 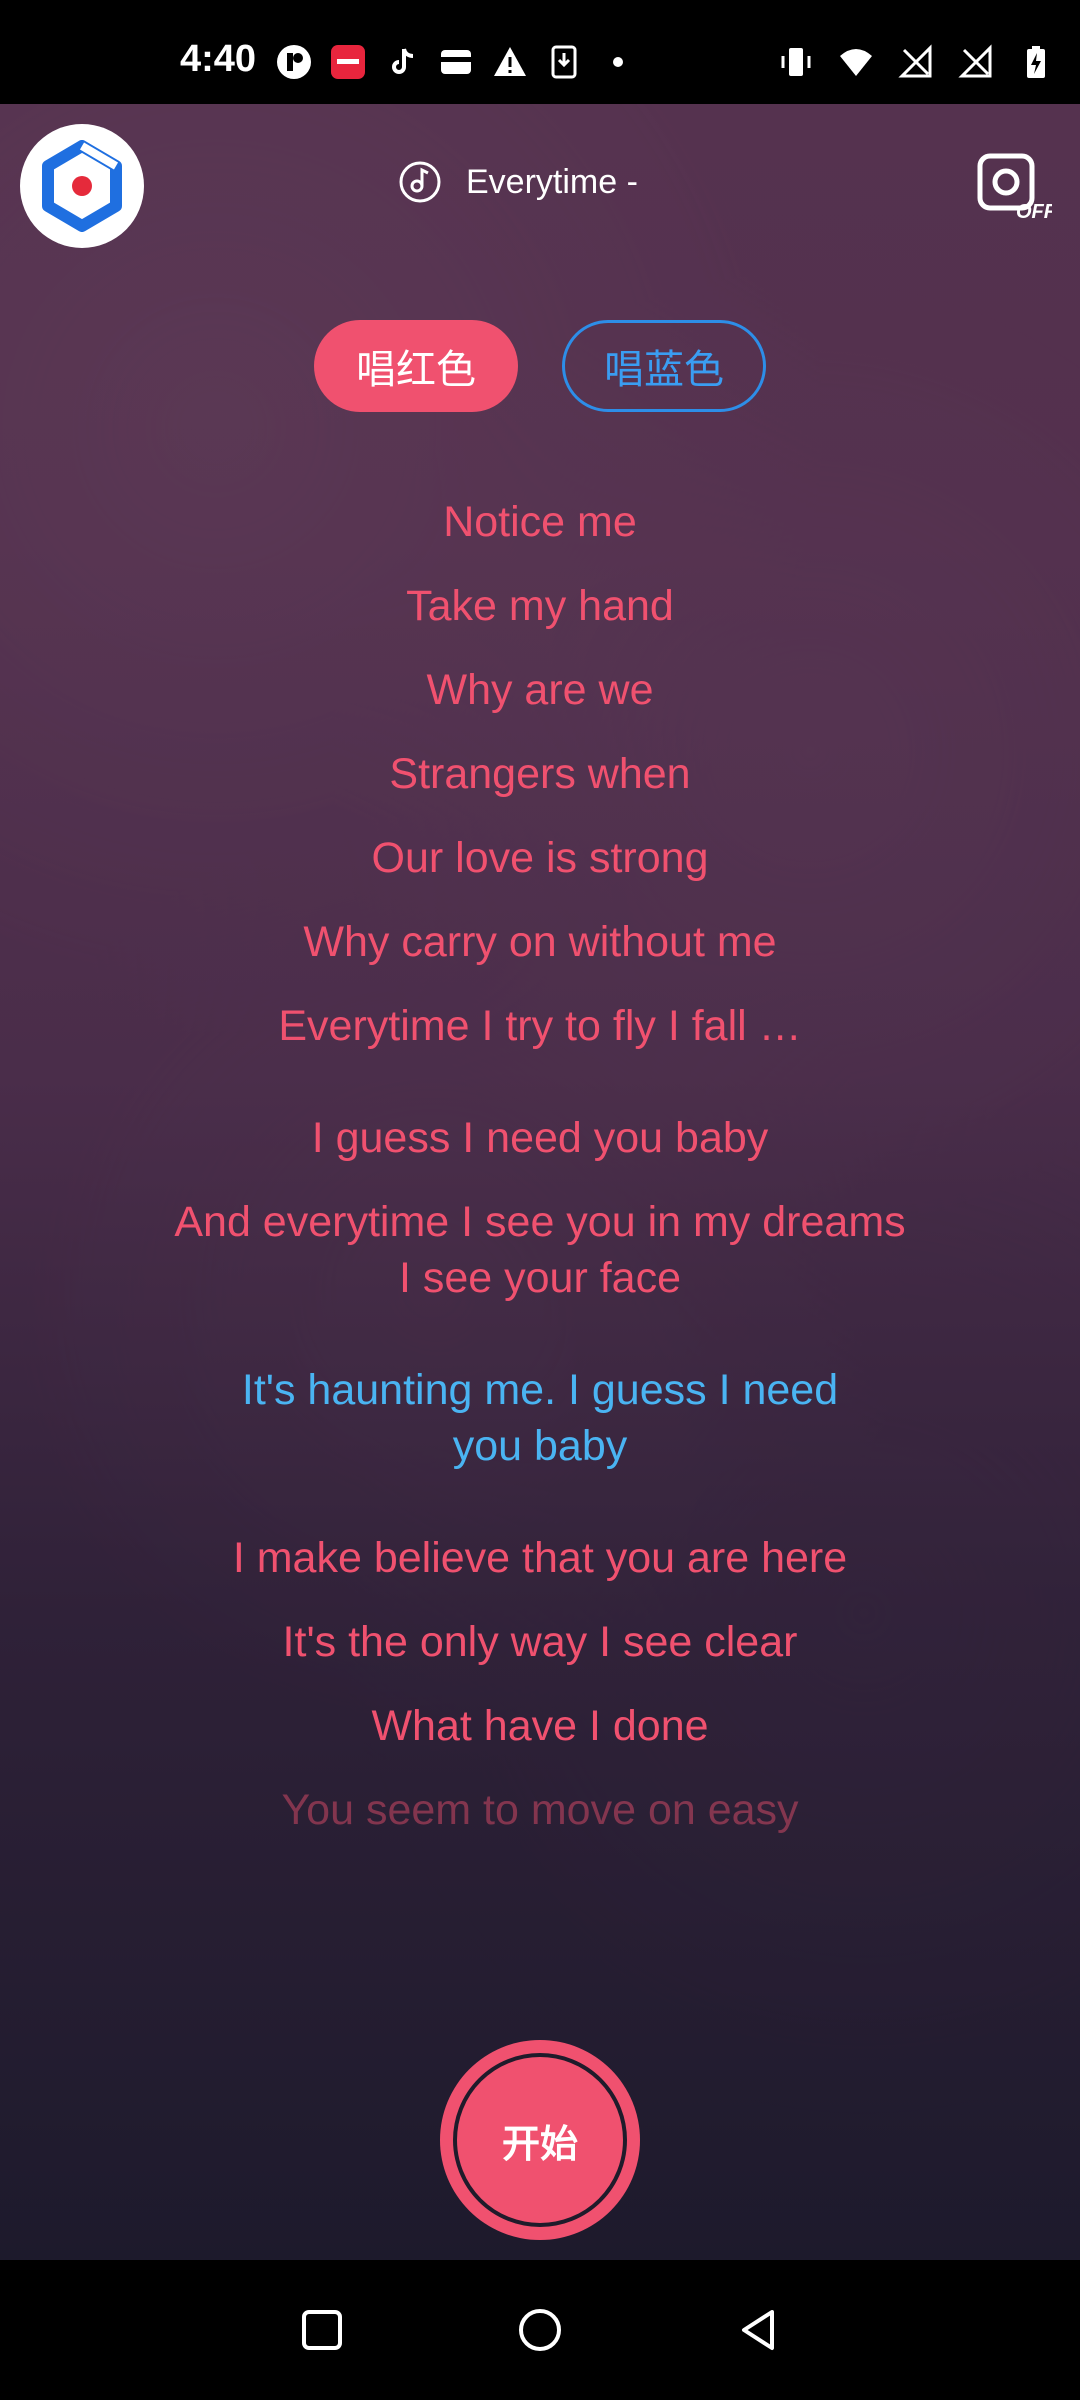 What do you see at coordinates (540, 1138) in the screenshot?
I see `lyric-line: I guess I need you baby` at bounding box center [540, 1138].